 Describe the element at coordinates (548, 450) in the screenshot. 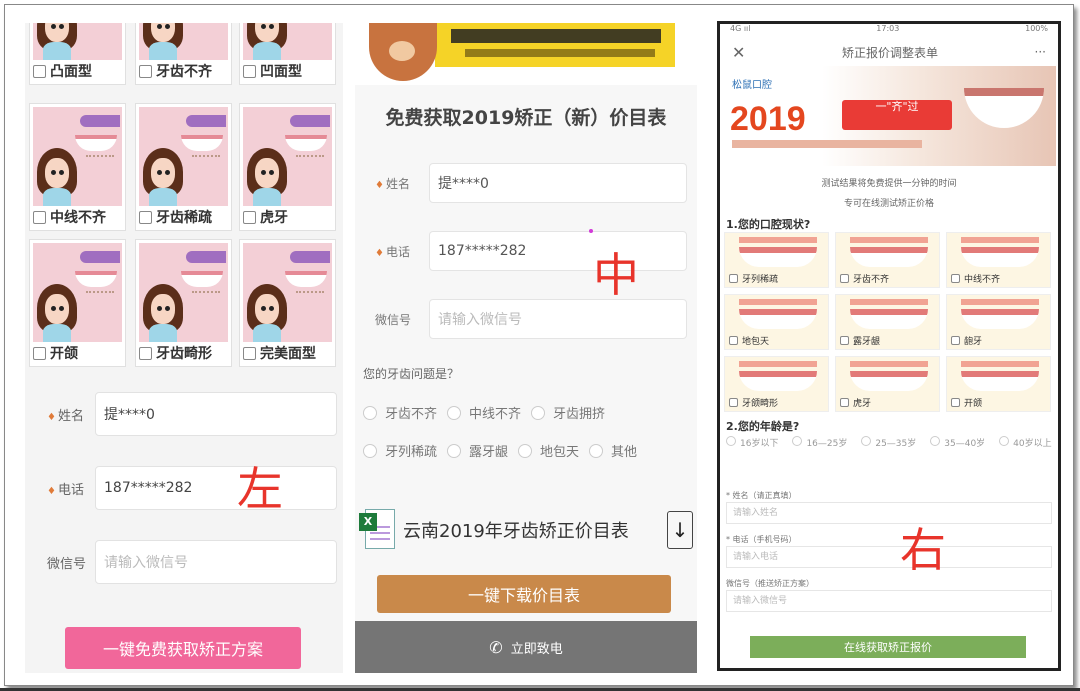

I see `tooth-problem-option: 地包天` at that location.